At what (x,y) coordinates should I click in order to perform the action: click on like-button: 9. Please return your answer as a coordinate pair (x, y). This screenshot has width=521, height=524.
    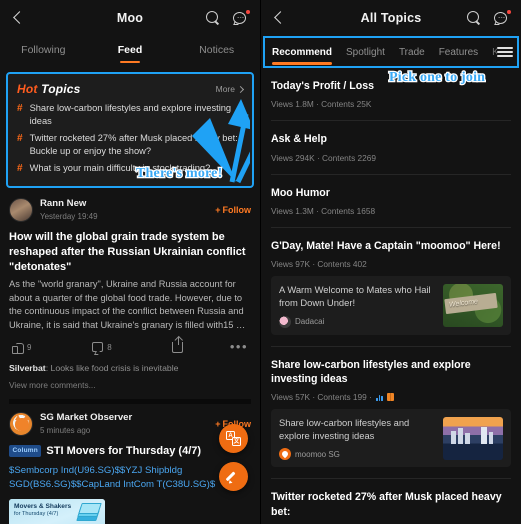
    Looking at the image, I should click on (52, 348).